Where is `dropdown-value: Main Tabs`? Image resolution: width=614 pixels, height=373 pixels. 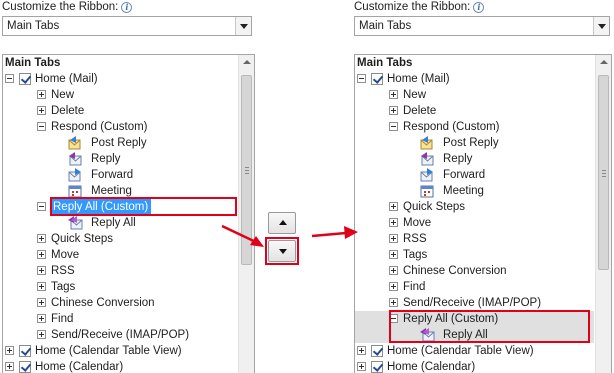 dropdown-value: Main Tabs is located at coordinates (33, 26).